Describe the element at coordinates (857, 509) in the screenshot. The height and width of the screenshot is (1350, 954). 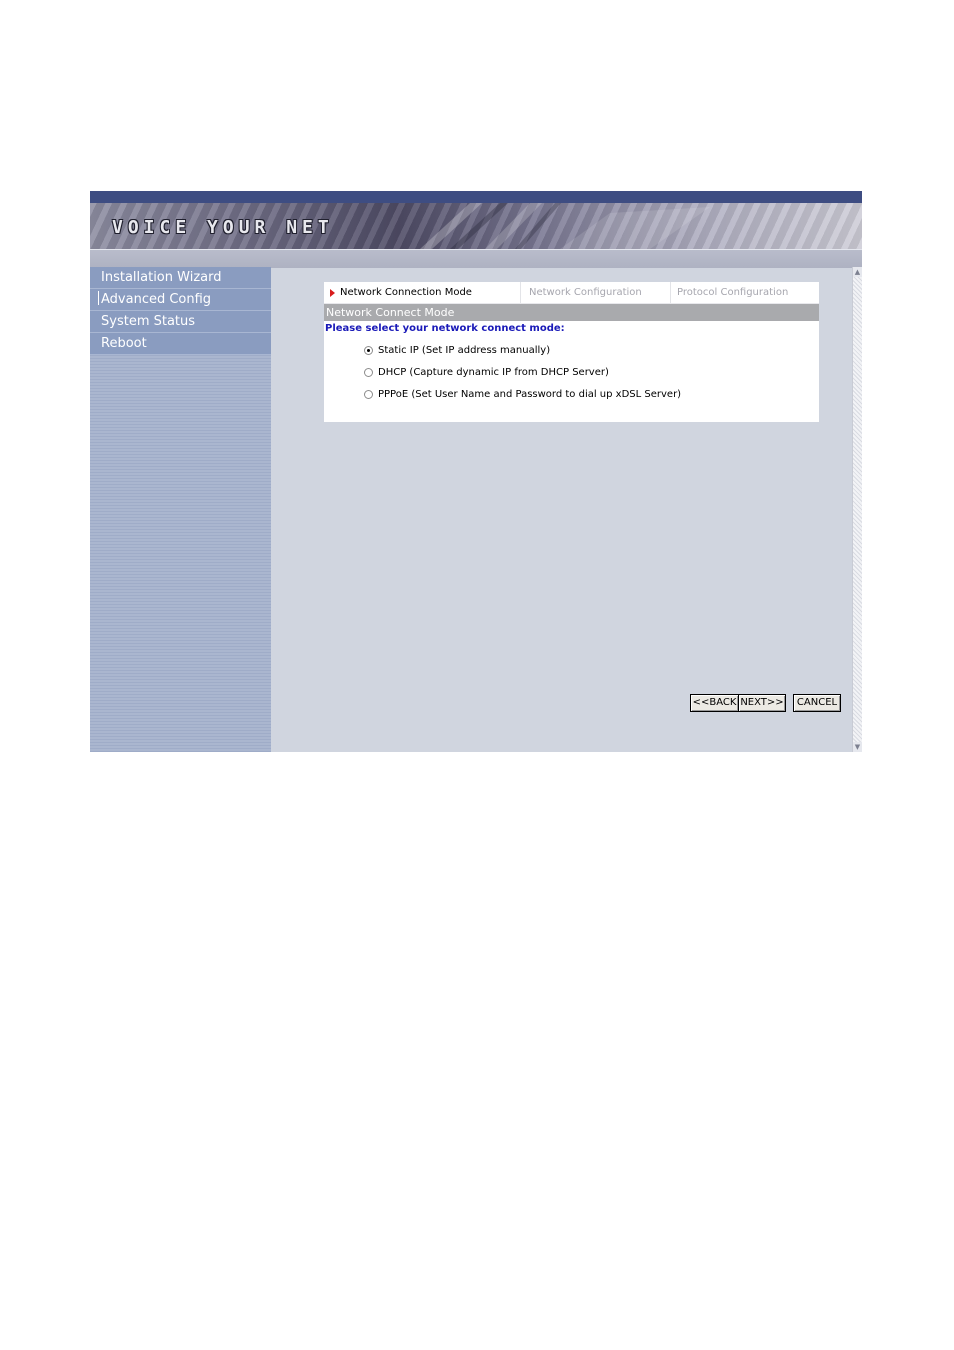
I see `vertical-scrollbar: ▲ ▼` at that location.